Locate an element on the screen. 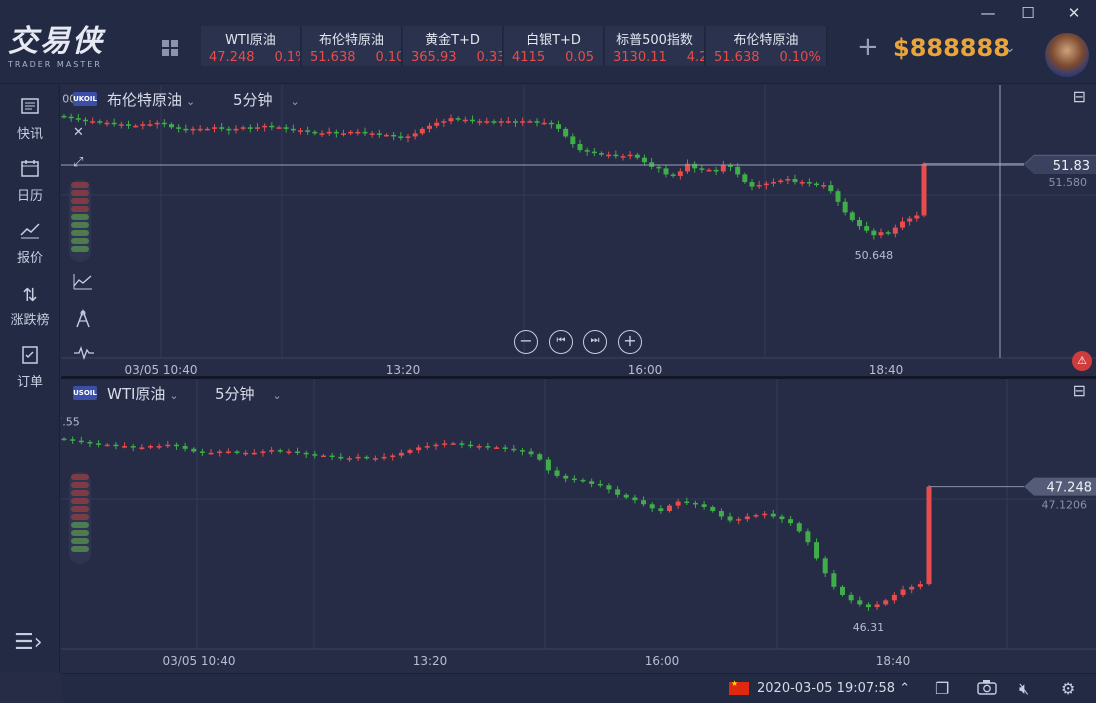 The height and width of the screenshot is (703, 1096). mute-icon: 🔇︎ is located at coordinates (1024, 689).